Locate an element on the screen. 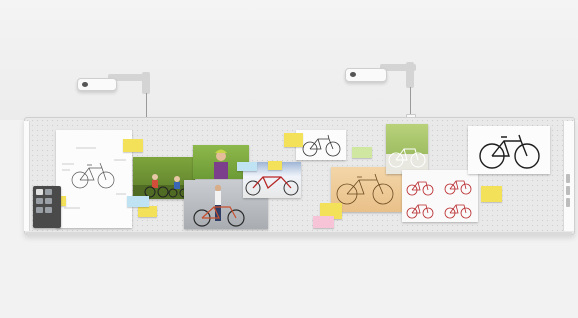 This screenshot has height=318, width=578. projector-mount-left is located at coordinates (146, 83).